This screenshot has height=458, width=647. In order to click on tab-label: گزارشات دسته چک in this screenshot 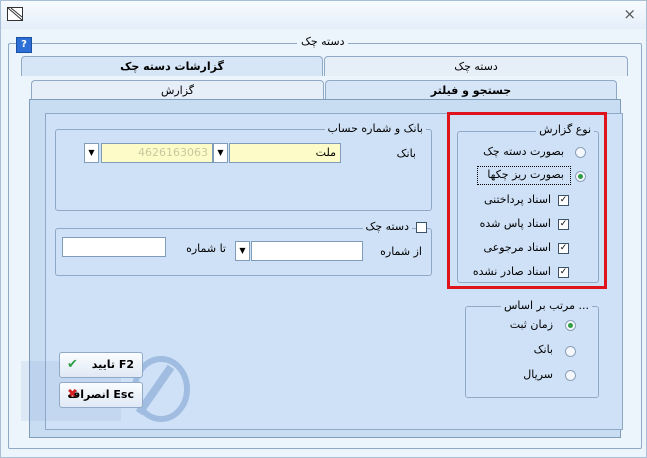, I will do `click(172, 66)`.